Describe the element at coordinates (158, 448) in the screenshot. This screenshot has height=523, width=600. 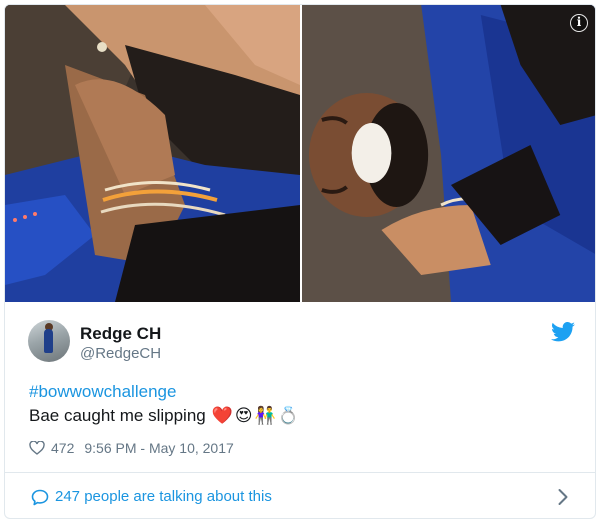
I see `timestamp: 9:56 PM - May 10, 2017` at that location.